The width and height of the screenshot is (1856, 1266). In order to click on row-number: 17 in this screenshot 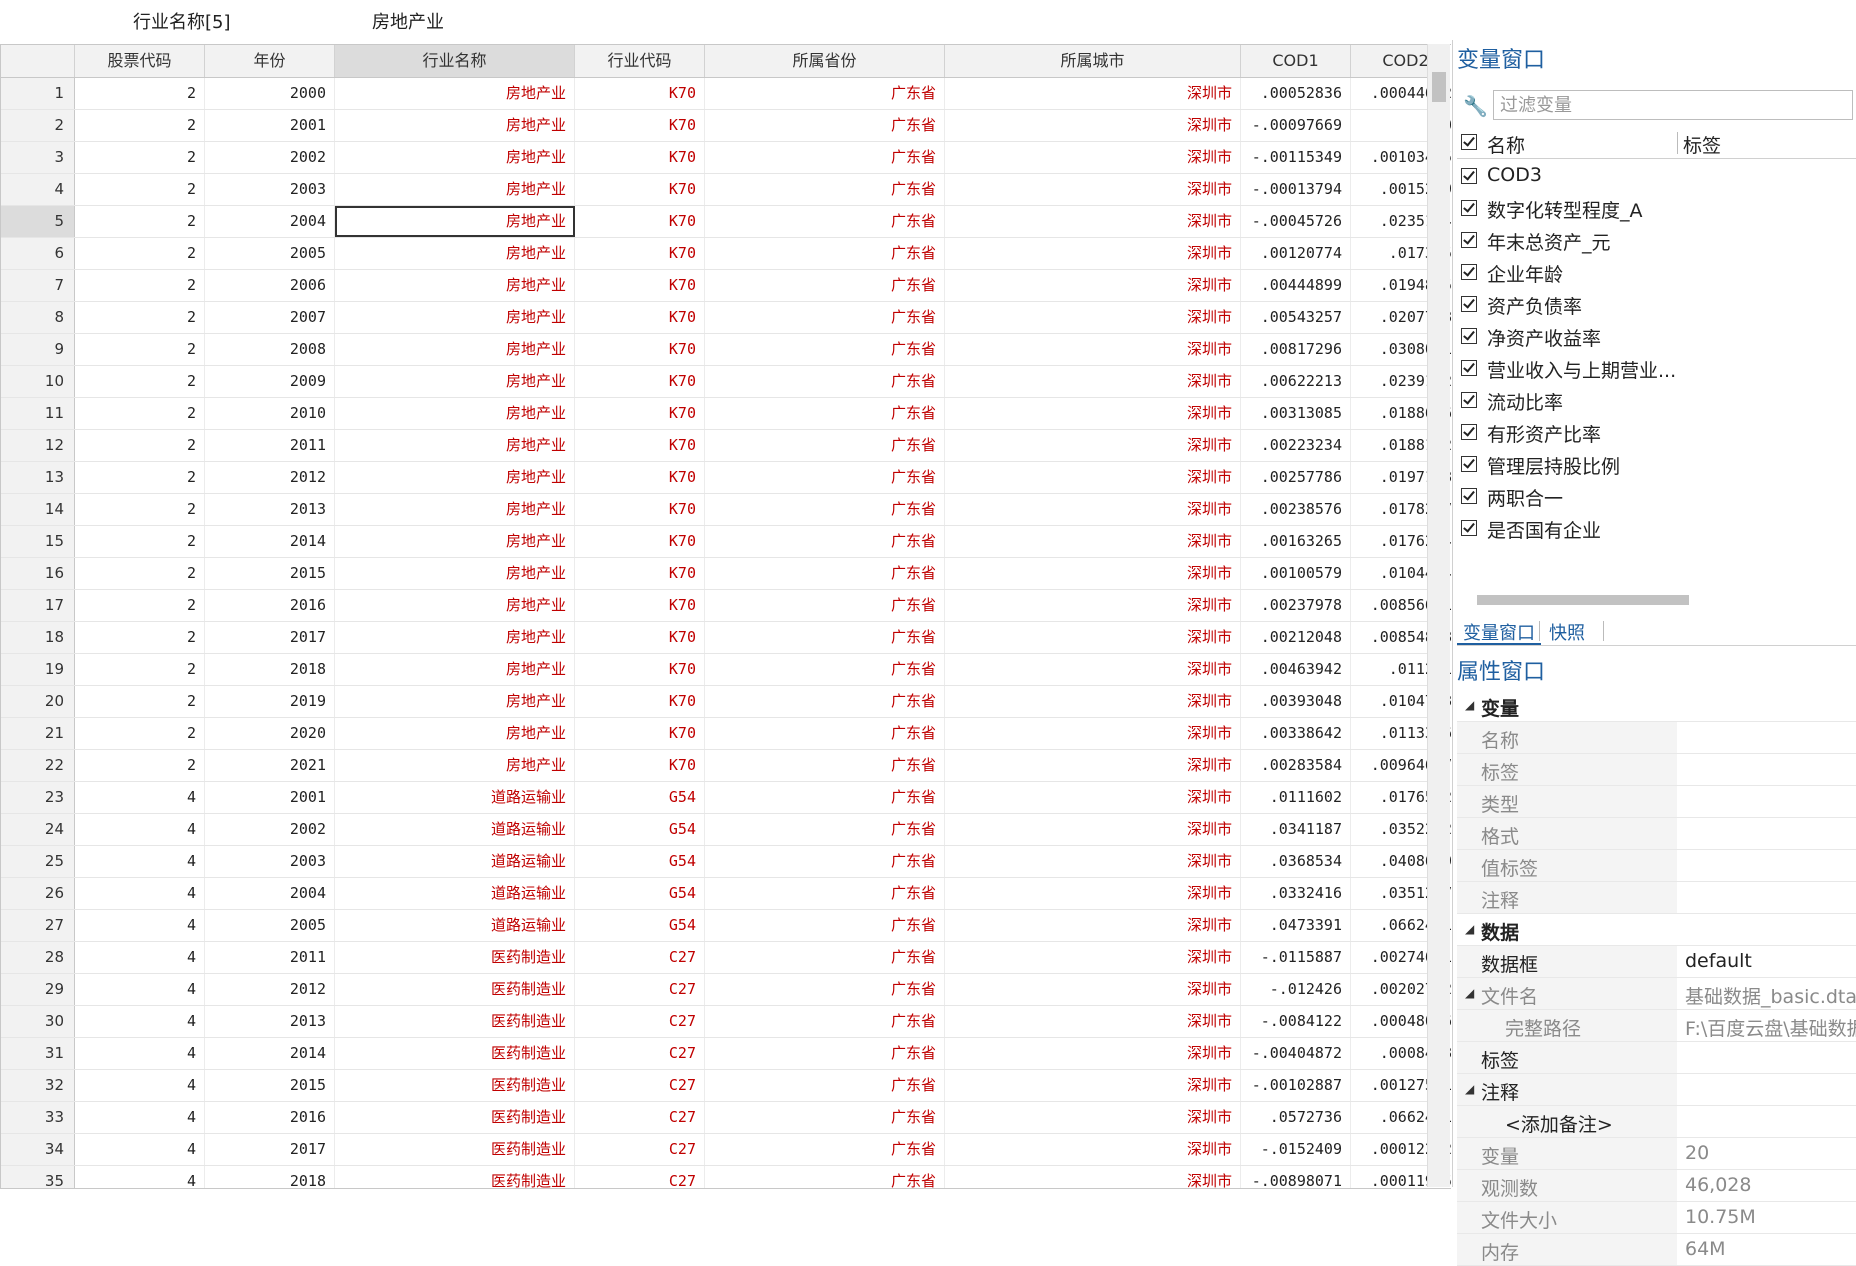, I will do `click(38, 605)`.